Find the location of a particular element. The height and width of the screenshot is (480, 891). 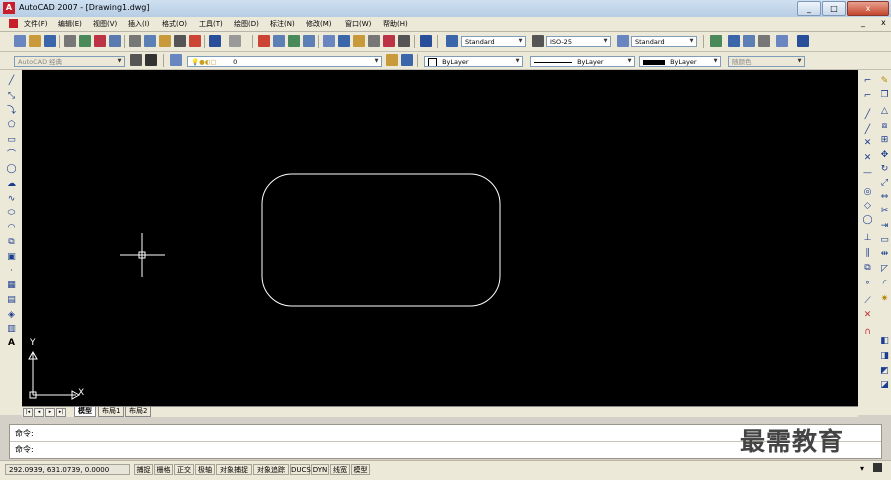

snap-apparent-icon: ✕ is located at coordinates (867, 158).